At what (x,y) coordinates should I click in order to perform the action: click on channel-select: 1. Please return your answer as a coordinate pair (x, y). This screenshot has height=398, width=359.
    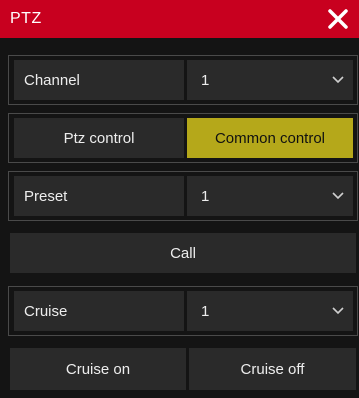
    Looking at the image, I should click on (270, 80).